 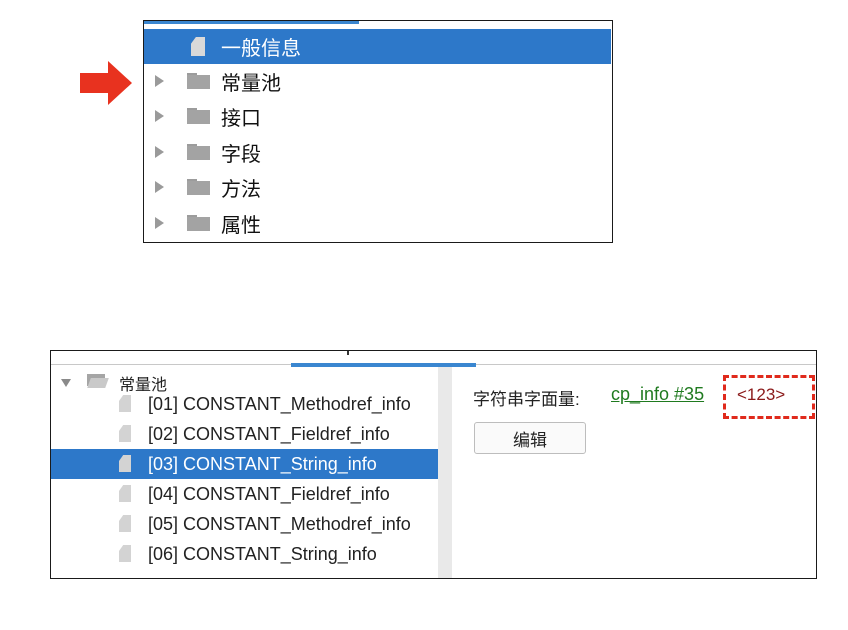 I want to click on tree-item-constant: [01] CONSTANT_Methodref_info, so click(x=244, y=404).